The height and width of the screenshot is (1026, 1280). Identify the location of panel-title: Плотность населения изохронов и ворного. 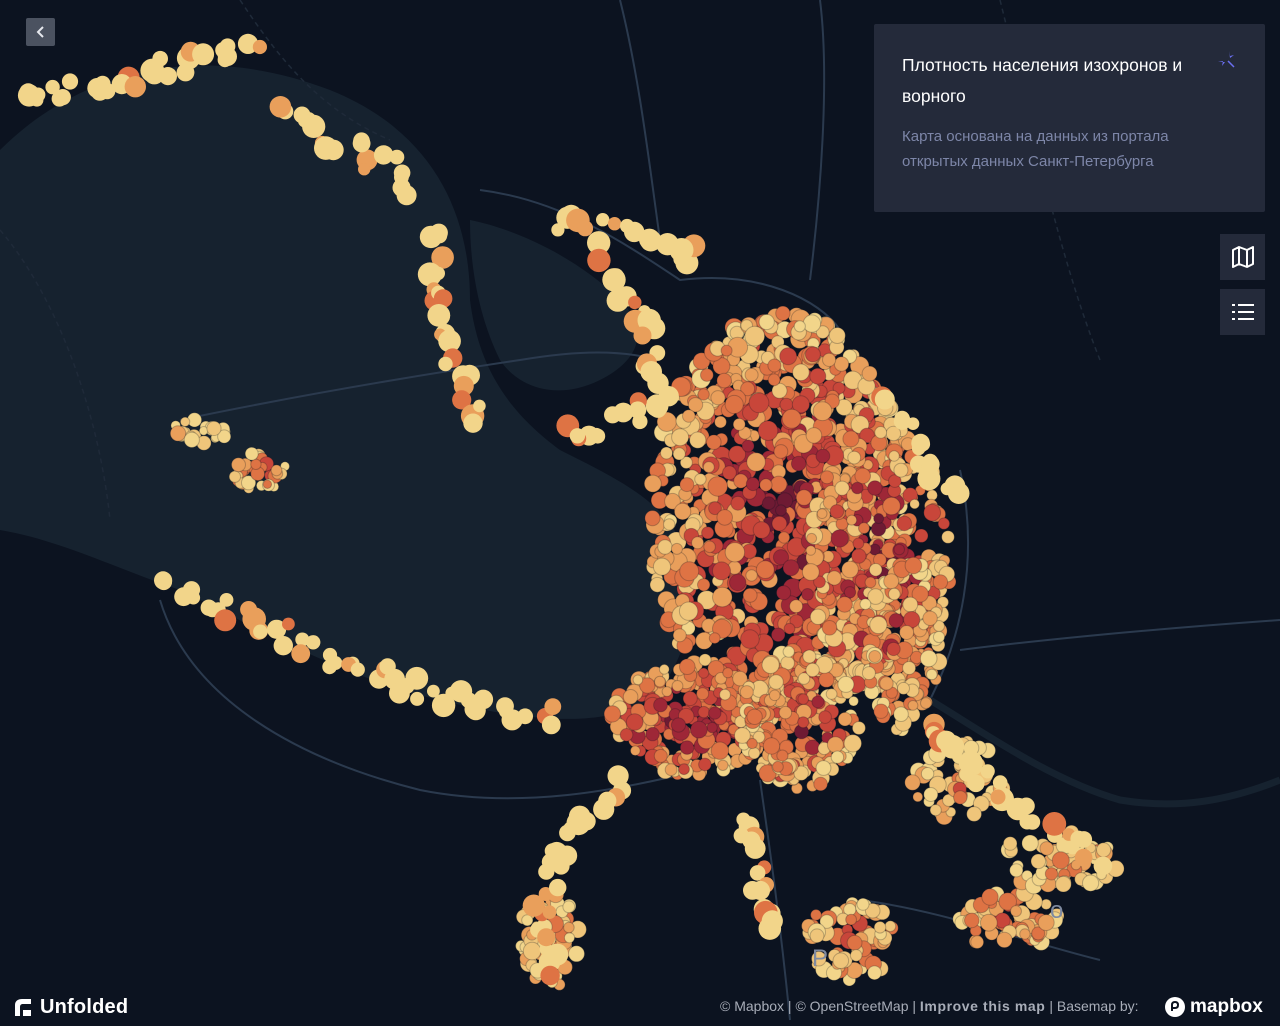
(1042, 80).